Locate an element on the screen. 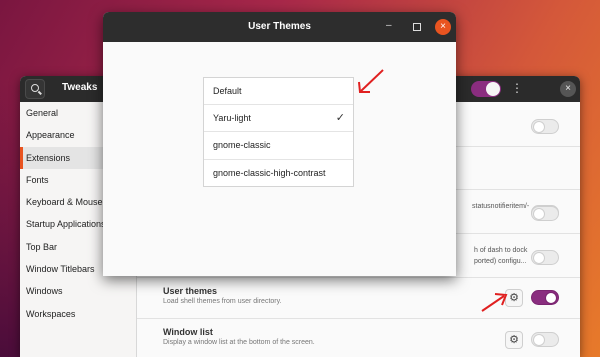 The image size is (600, 357). dialog-header-bar: User Themes – × is located at coordinates (279, 27).